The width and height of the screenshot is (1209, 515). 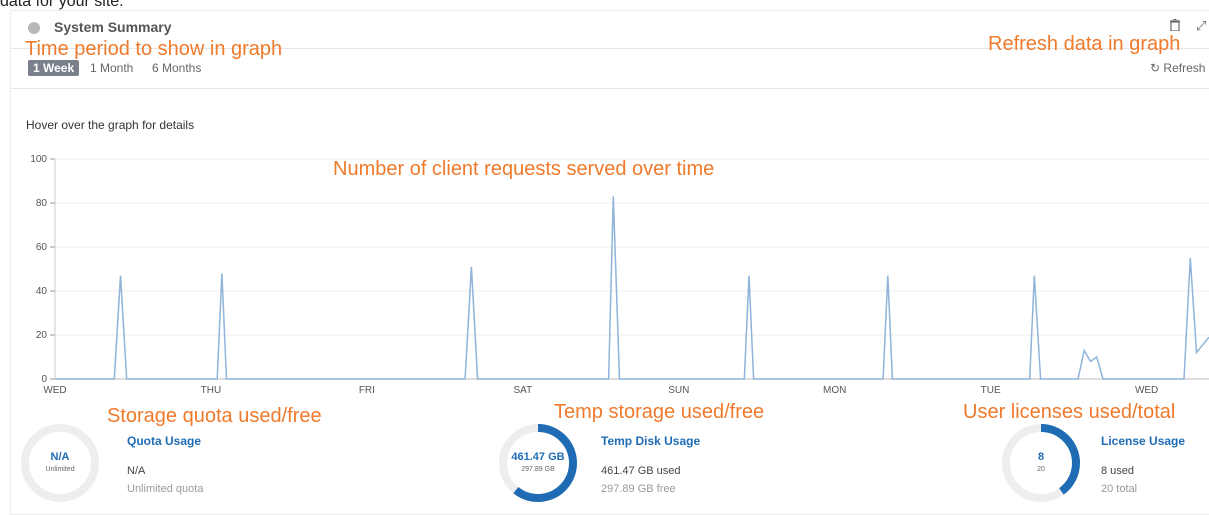 I want to click on tab-6-months: 6 Months, so click(x=176, y=68).